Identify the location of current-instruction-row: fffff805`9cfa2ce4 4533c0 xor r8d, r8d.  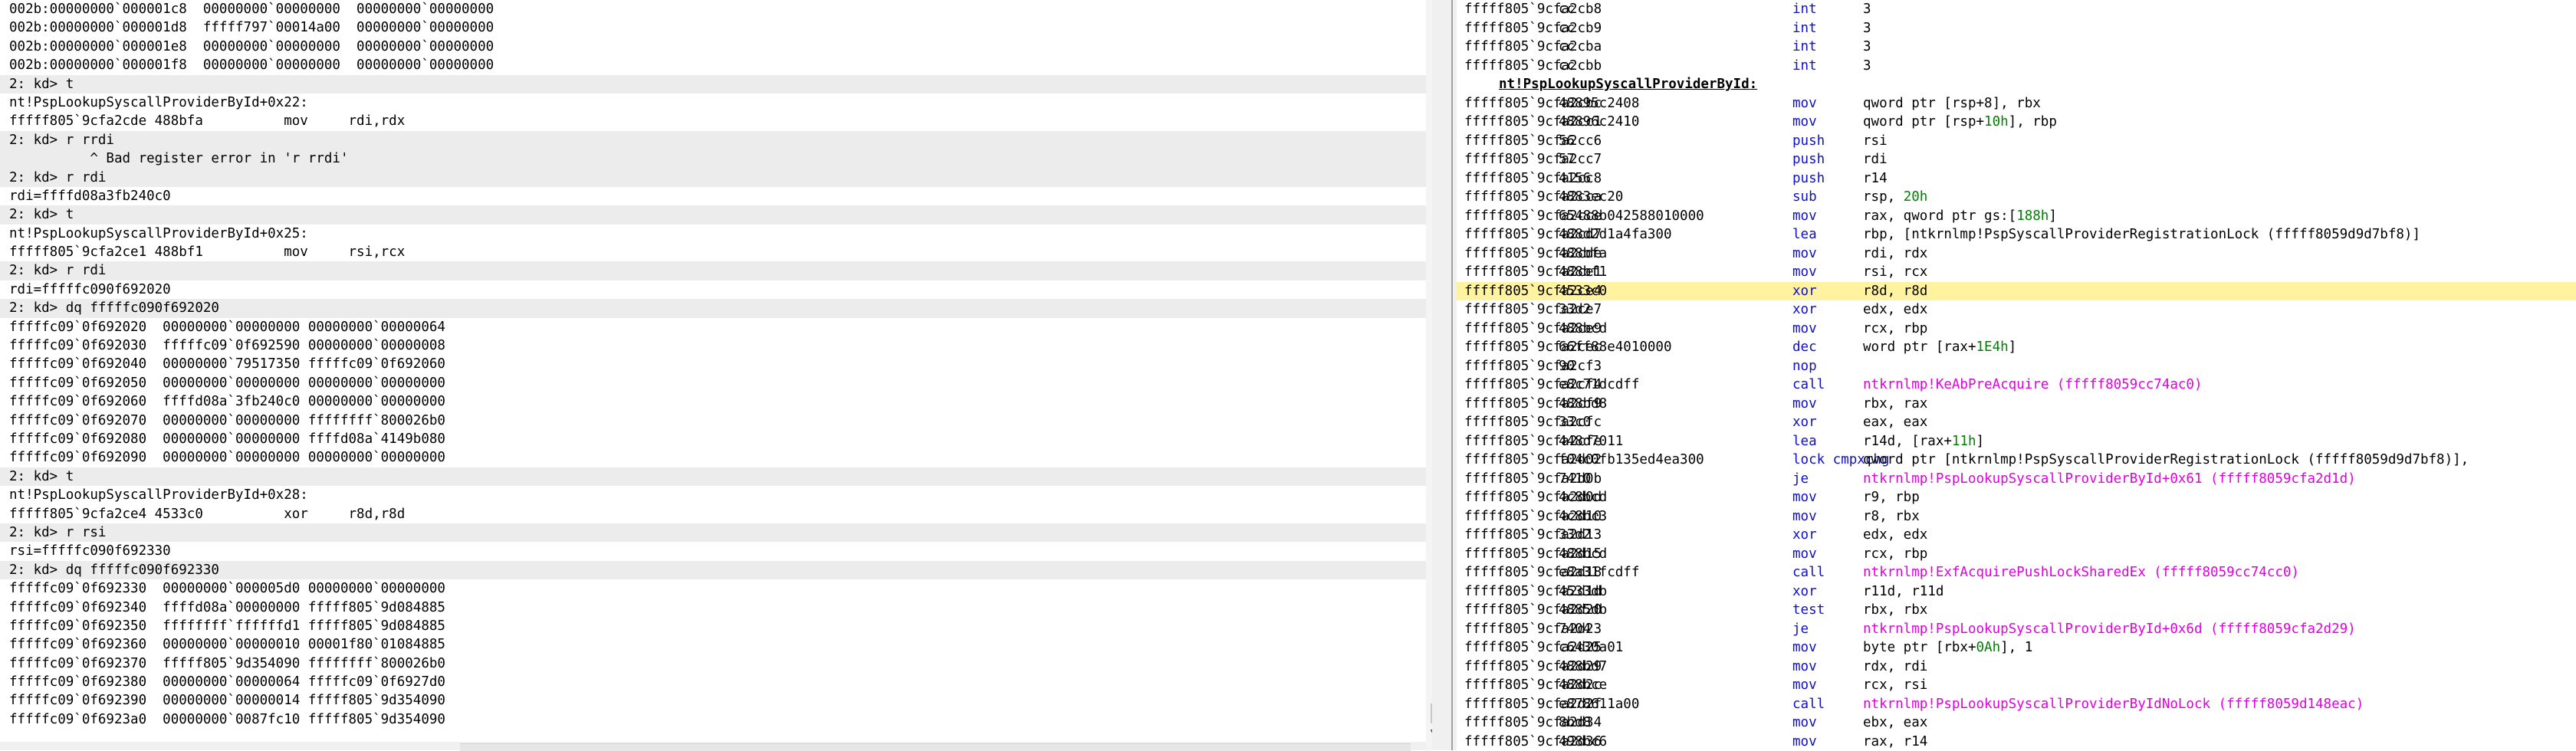
(2017, 290).